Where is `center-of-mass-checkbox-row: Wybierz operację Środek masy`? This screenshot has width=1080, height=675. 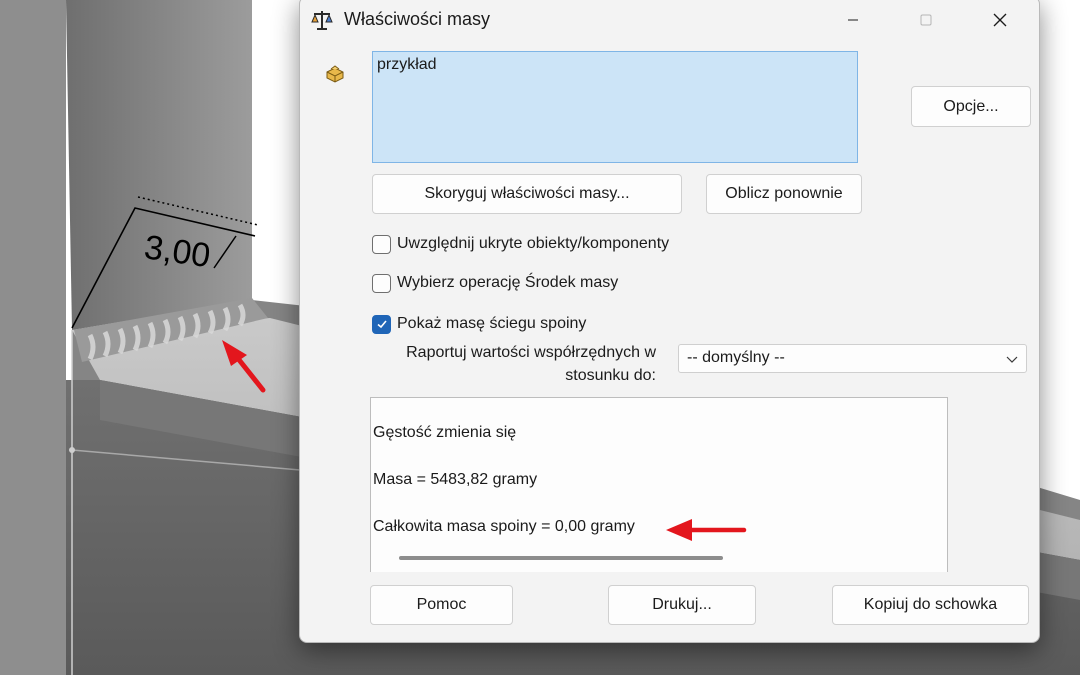 center-of-mass-checkbox-row: Wybierz operację Środek masy is located at coordinates (495, 283).